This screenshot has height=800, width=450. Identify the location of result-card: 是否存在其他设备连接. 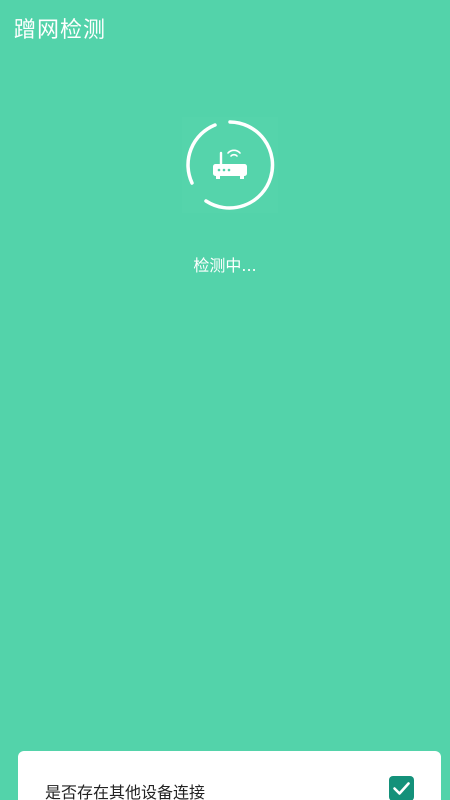
(229, 775).